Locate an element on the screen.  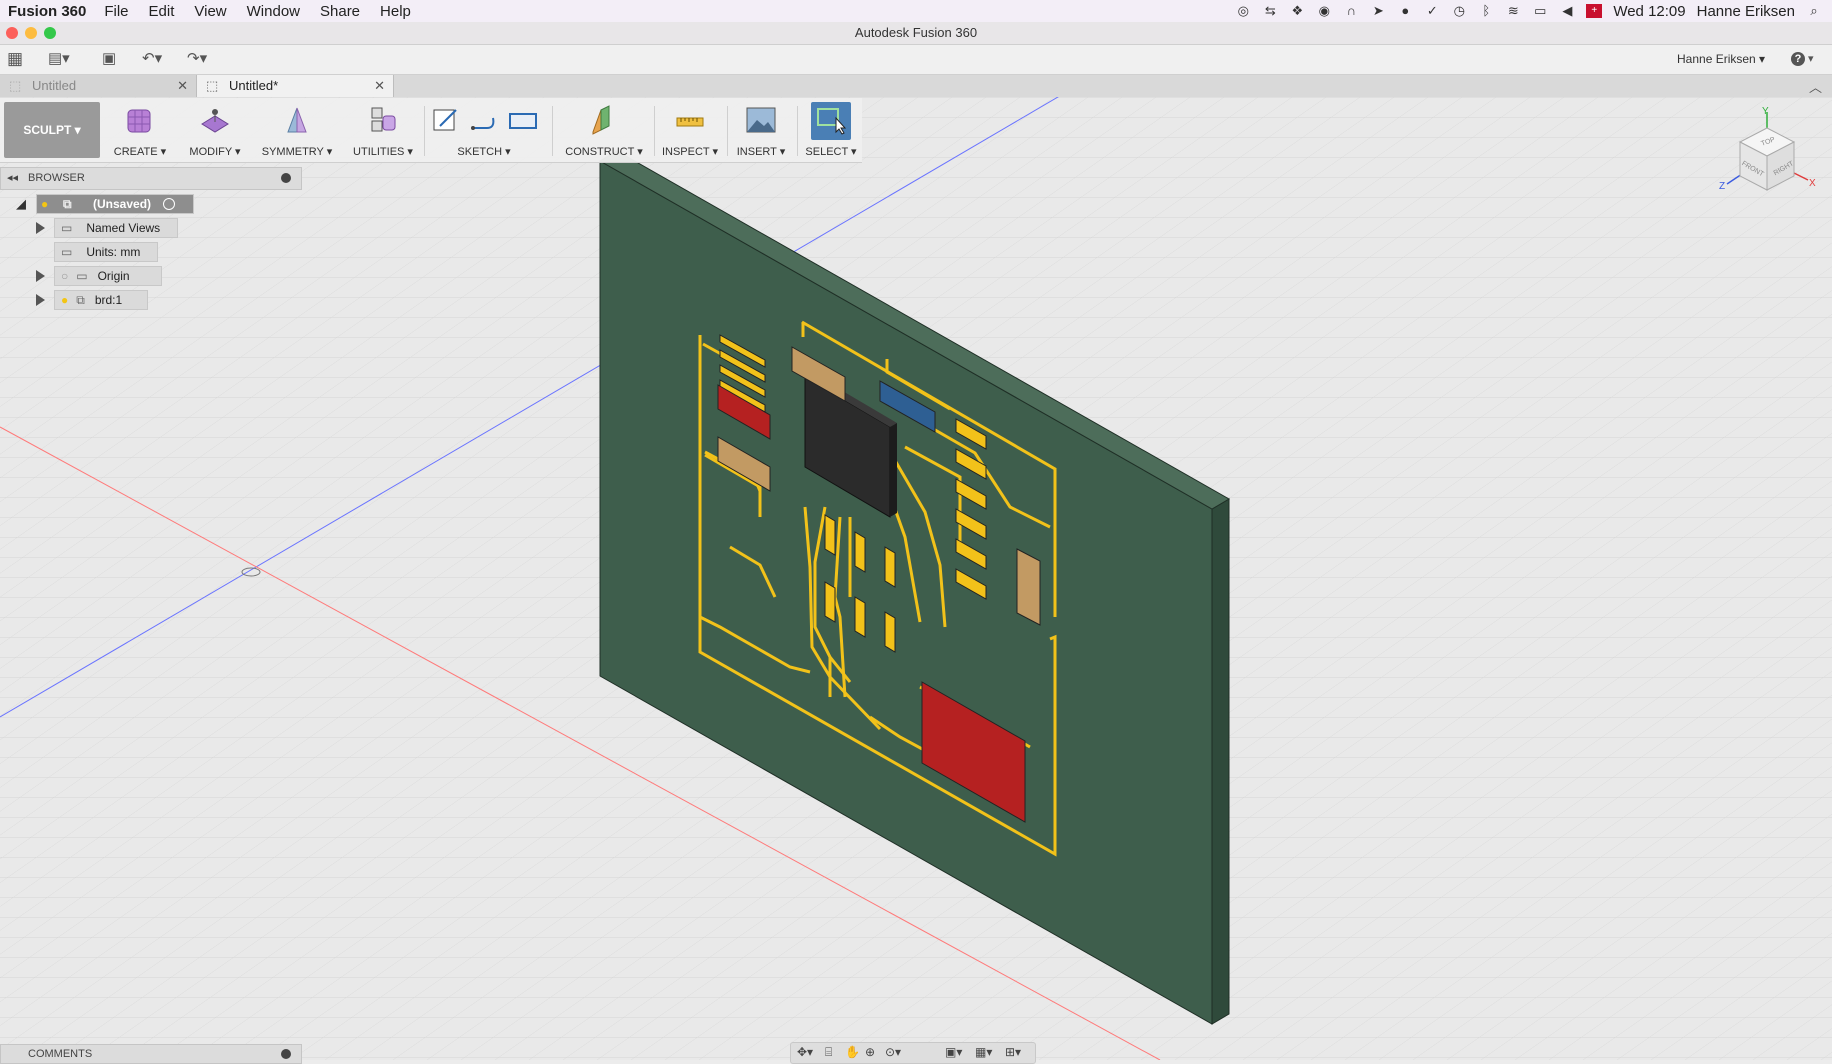
view-cube: Y Z X TOP FRONT RIGHT is located at coordinates (1767, 154).